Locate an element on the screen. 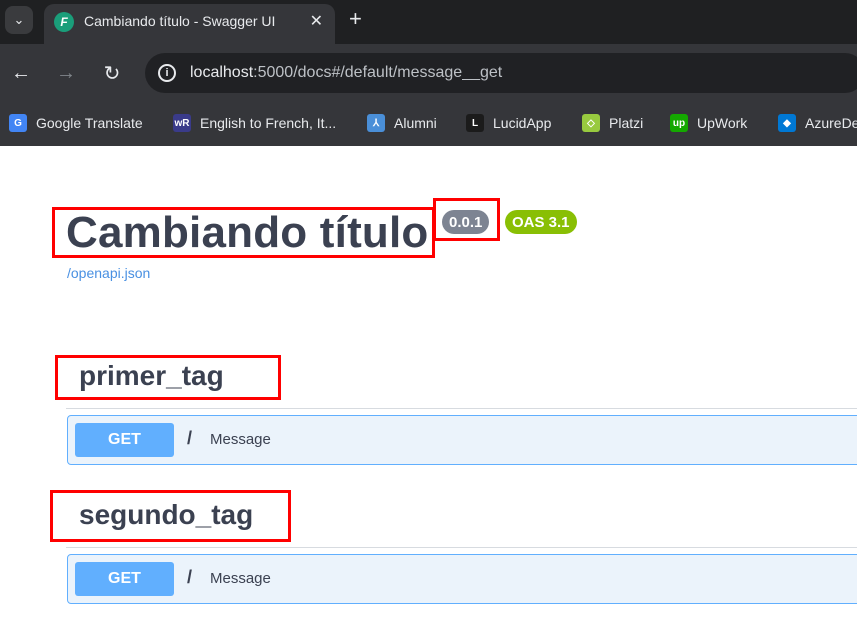  new-tab-button: + is located at coordinates (355, 19).